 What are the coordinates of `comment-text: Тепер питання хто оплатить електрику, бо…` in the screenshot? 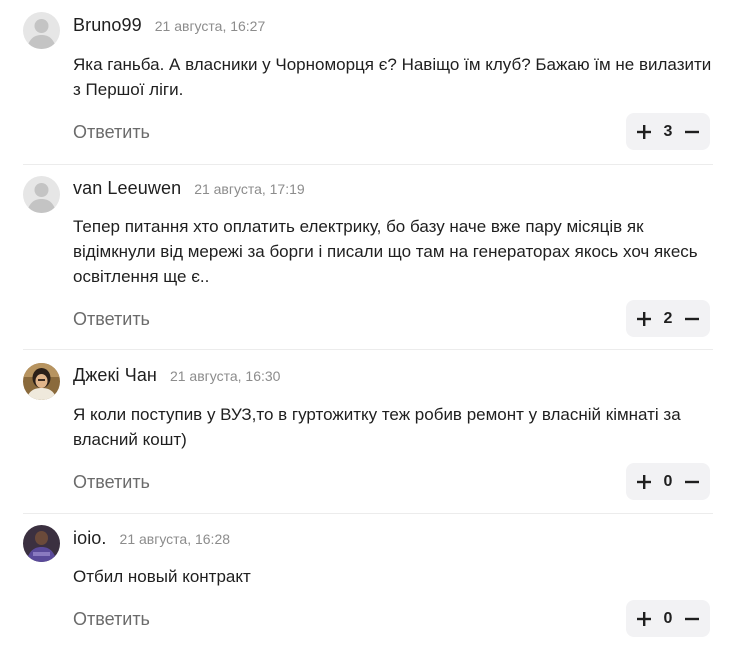 It's located at (385, 251).